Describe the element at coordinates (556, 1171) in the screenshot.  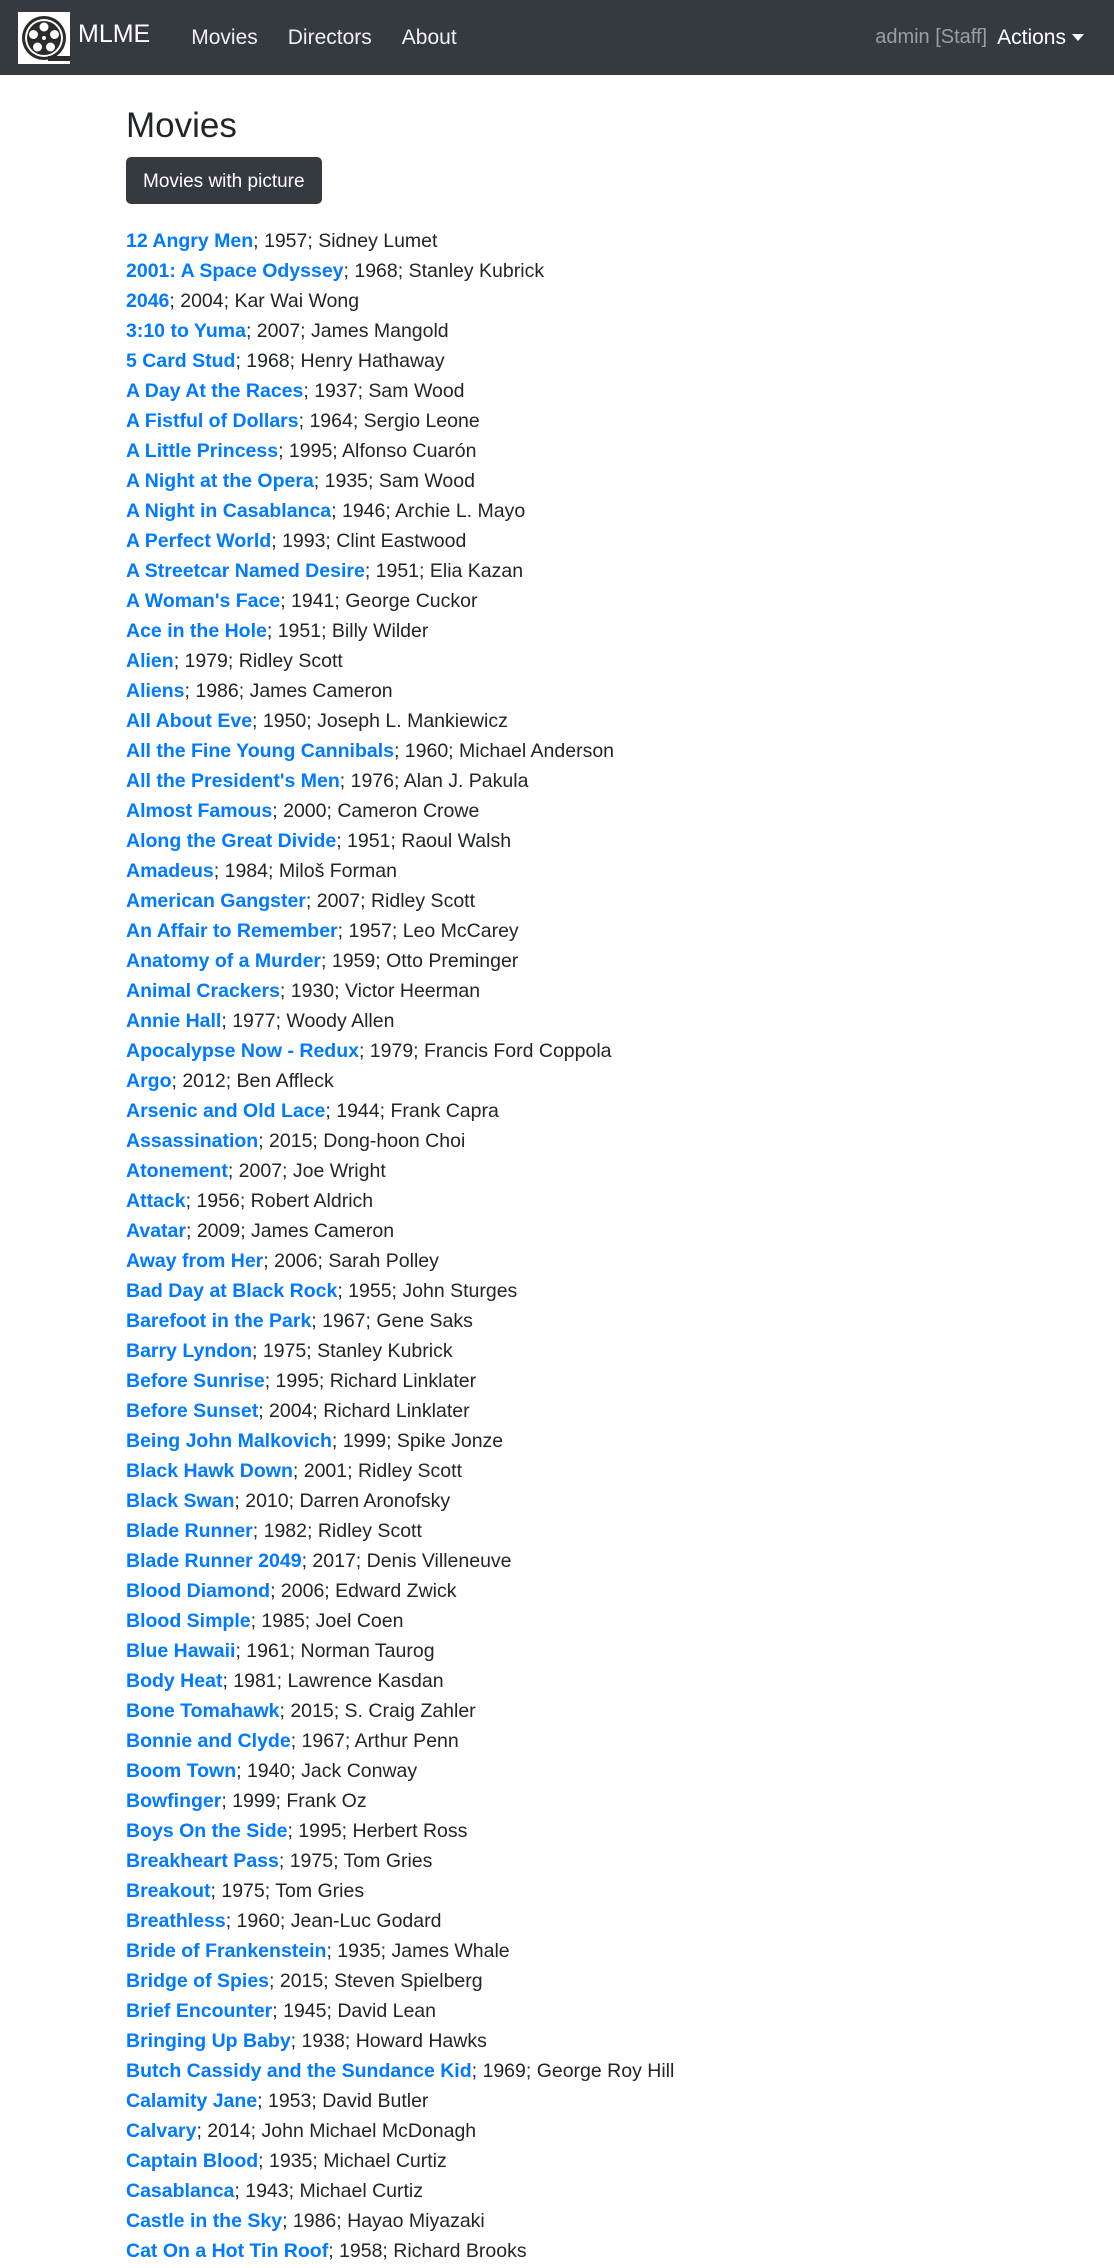
I see `movie-list-item: Atonement; 2007; Joe Wright` at that location.